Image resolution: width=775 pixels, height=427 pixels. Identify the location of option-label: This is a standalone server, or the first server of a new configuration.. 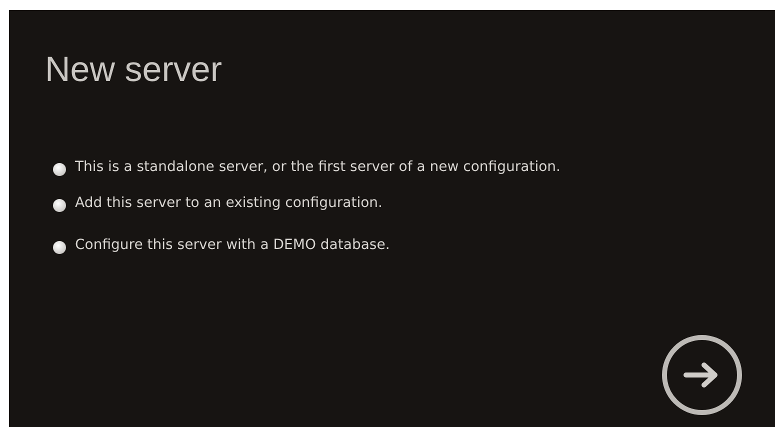
(318, 167).